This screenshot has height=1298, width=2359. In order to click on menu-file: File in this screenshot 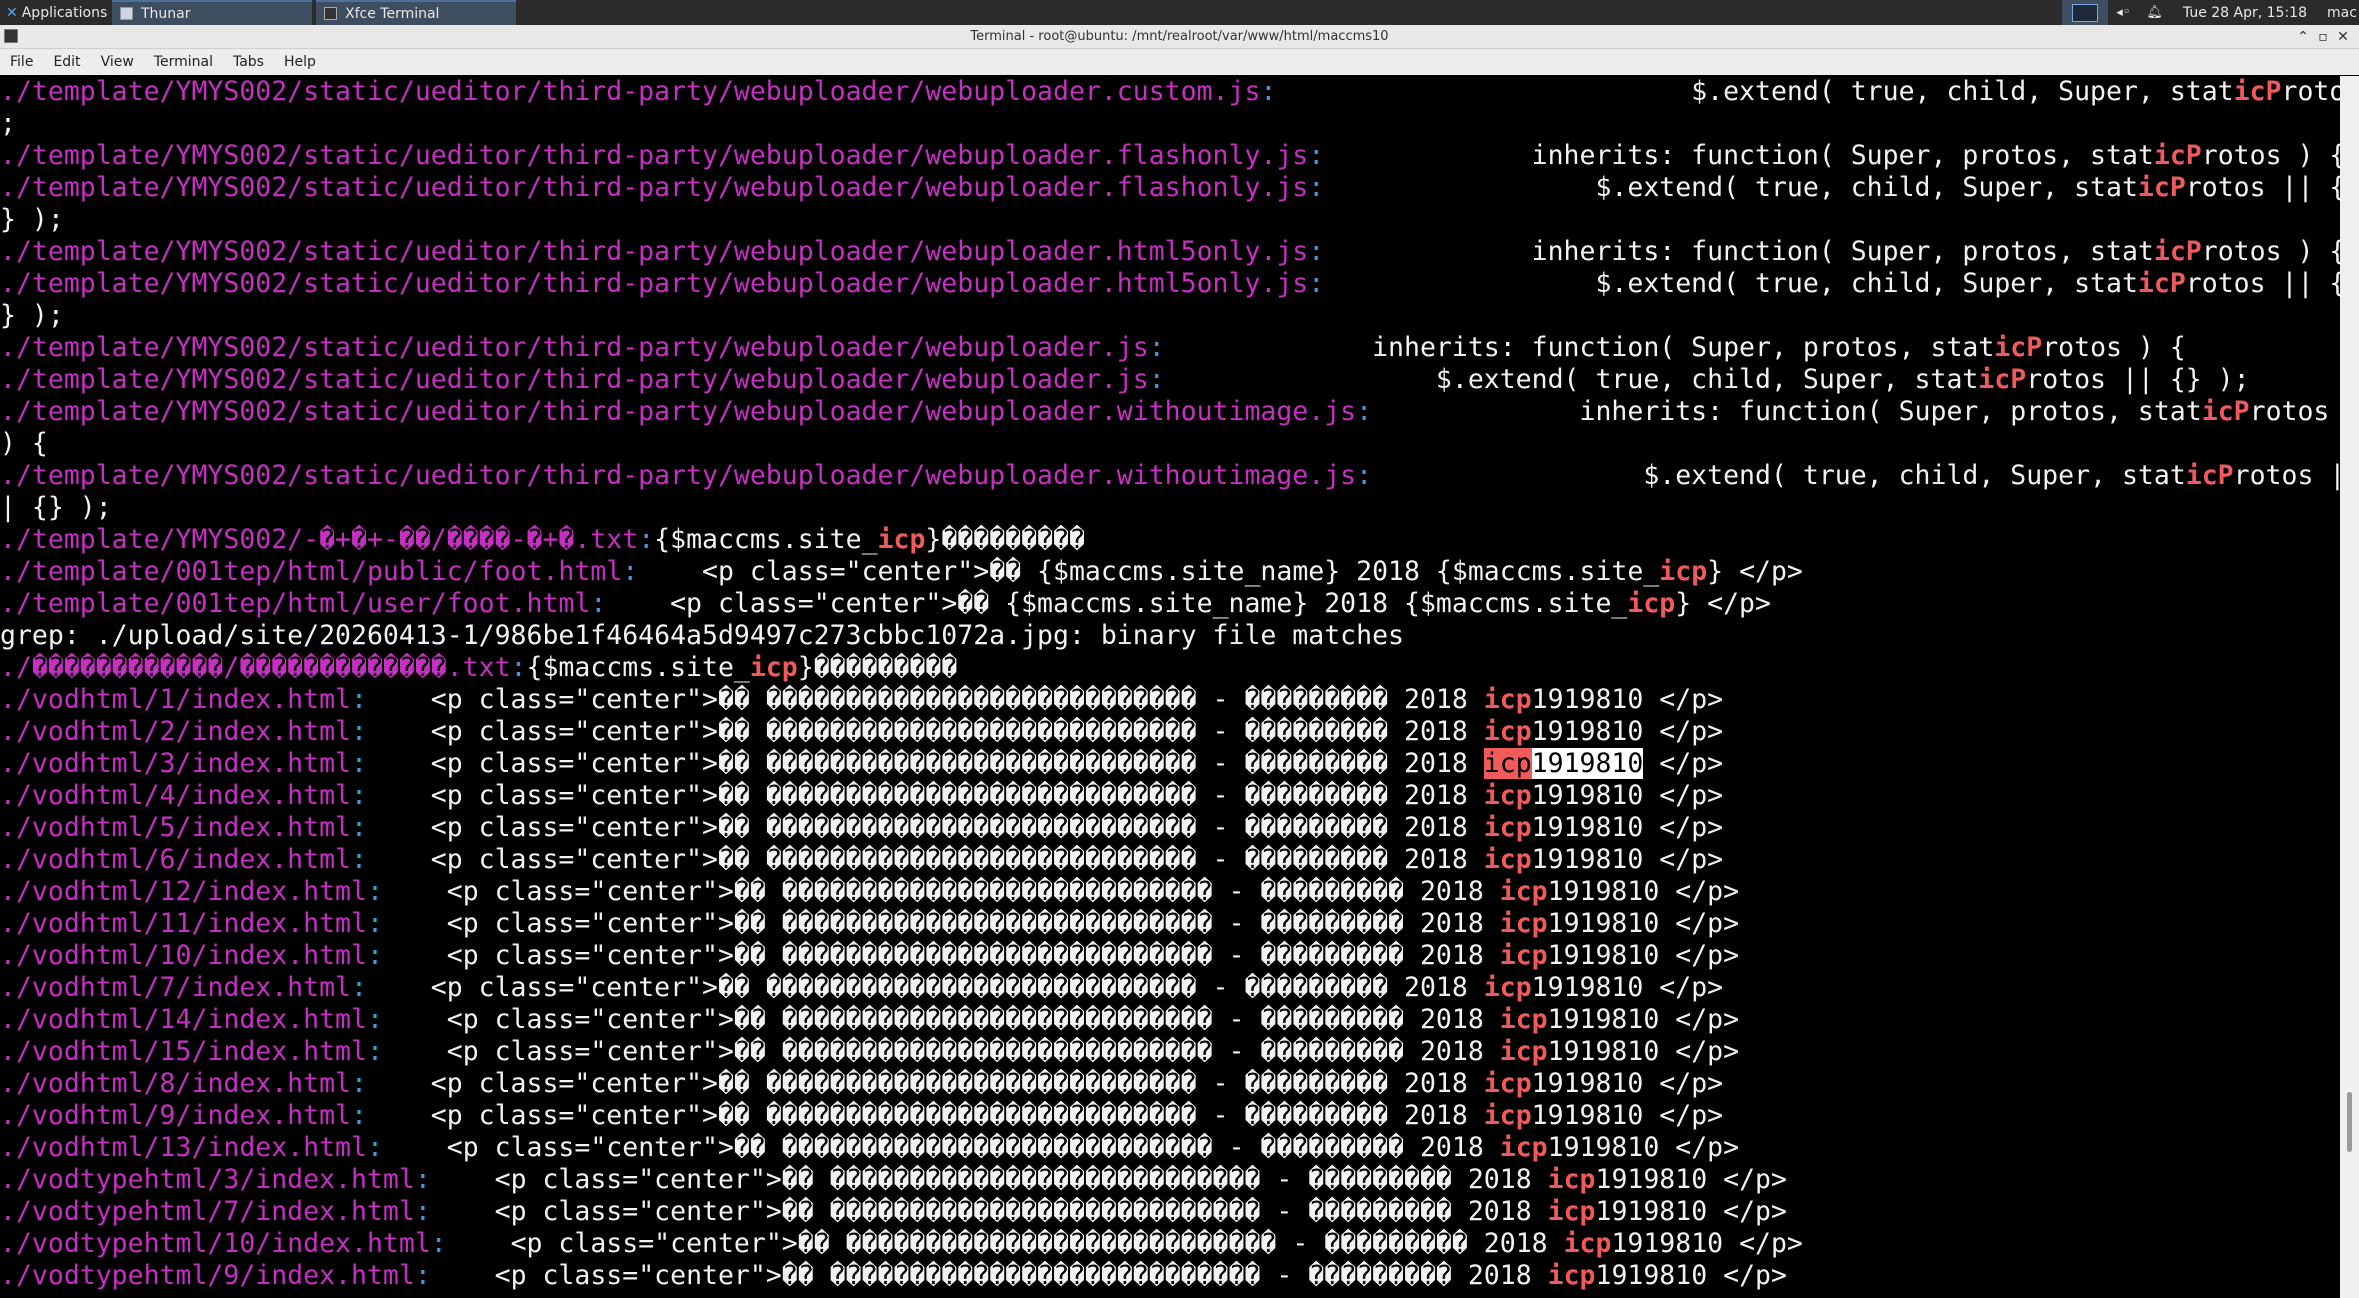, I will do `click(21, 62)`.